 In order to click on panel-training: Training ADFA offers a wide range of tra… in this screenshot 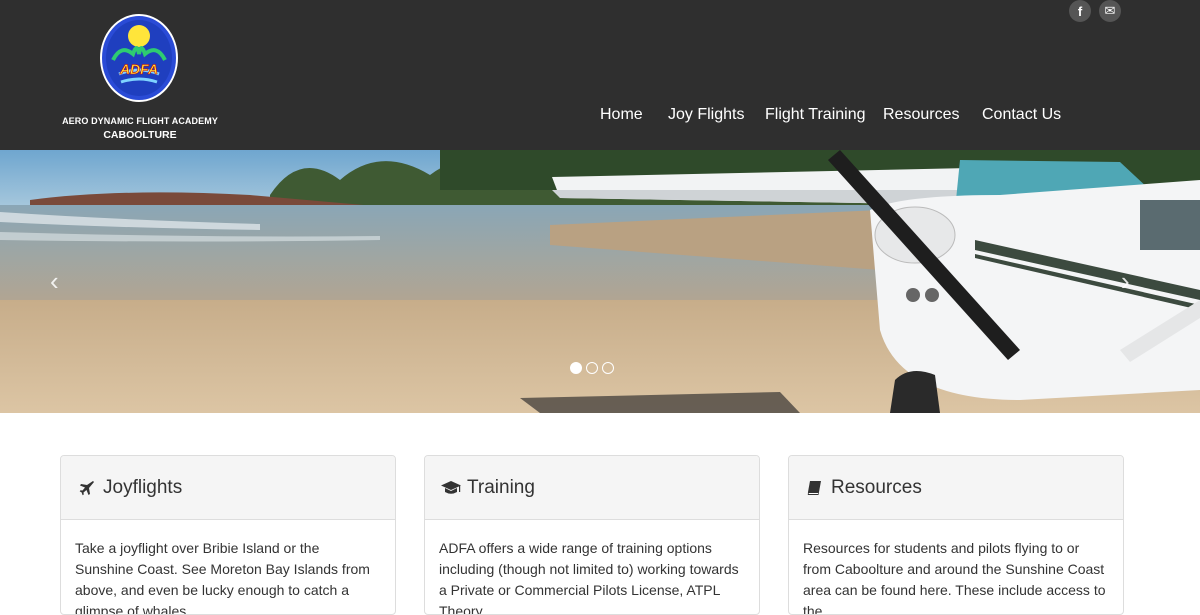, I will do `click(592, 535)`.